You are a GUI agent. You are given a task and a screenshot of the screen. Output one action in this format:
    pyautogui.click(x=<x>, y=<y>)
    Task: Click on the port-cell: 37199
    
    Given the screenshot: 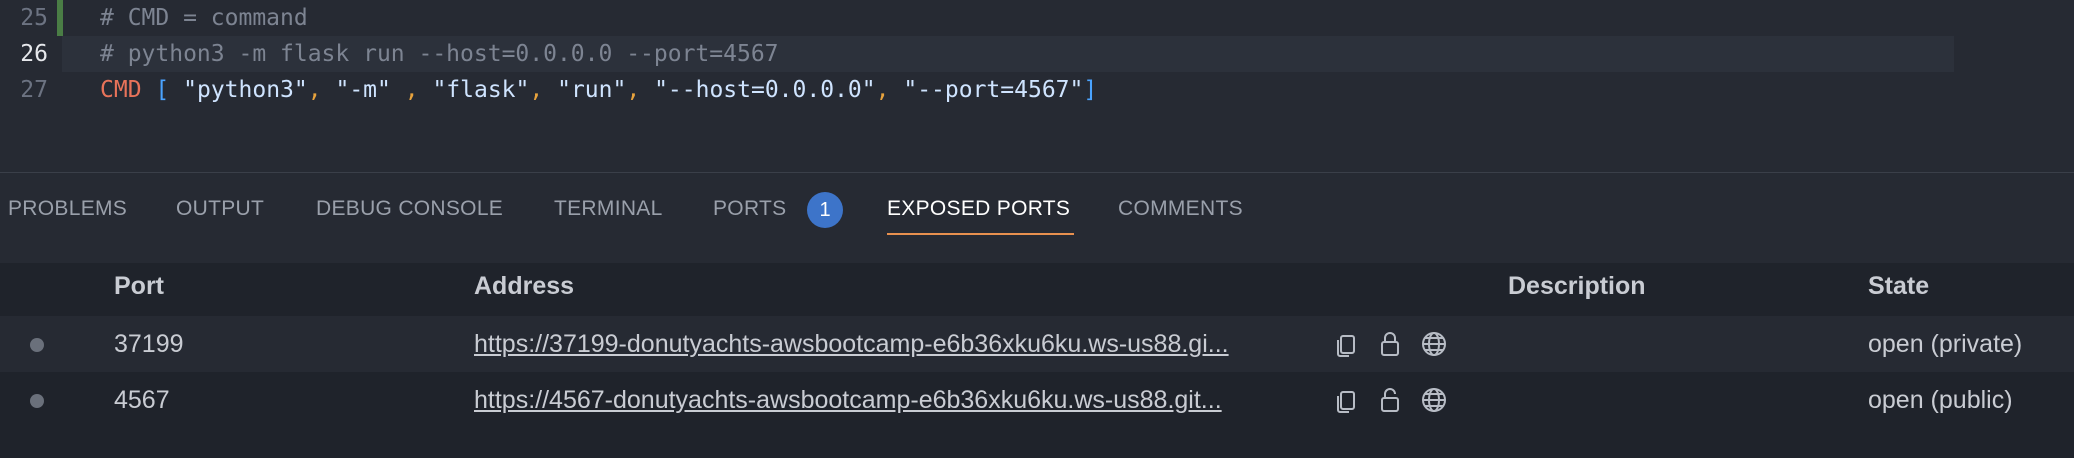 What is the action you would take?
    pyautogui.click(x=149, y=344)
    